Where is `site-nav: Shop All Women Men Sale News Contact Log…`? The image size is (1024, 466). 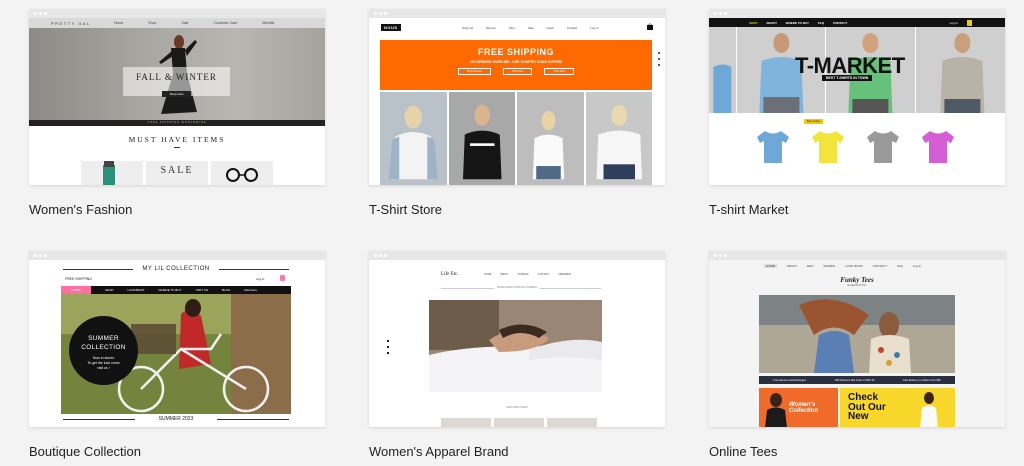 site-nav: Shop All Women Men Sale News Contact Log… is located at coordinates (536, 28).